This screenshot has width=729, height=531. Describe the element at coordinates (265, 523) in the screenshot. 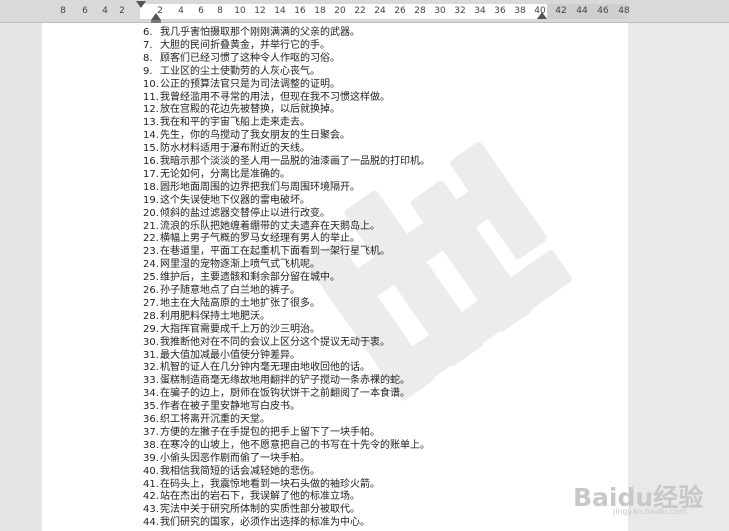

I see `list-item-text: 我们研究的国家，必须作出选择的标准为中心。` at that location.